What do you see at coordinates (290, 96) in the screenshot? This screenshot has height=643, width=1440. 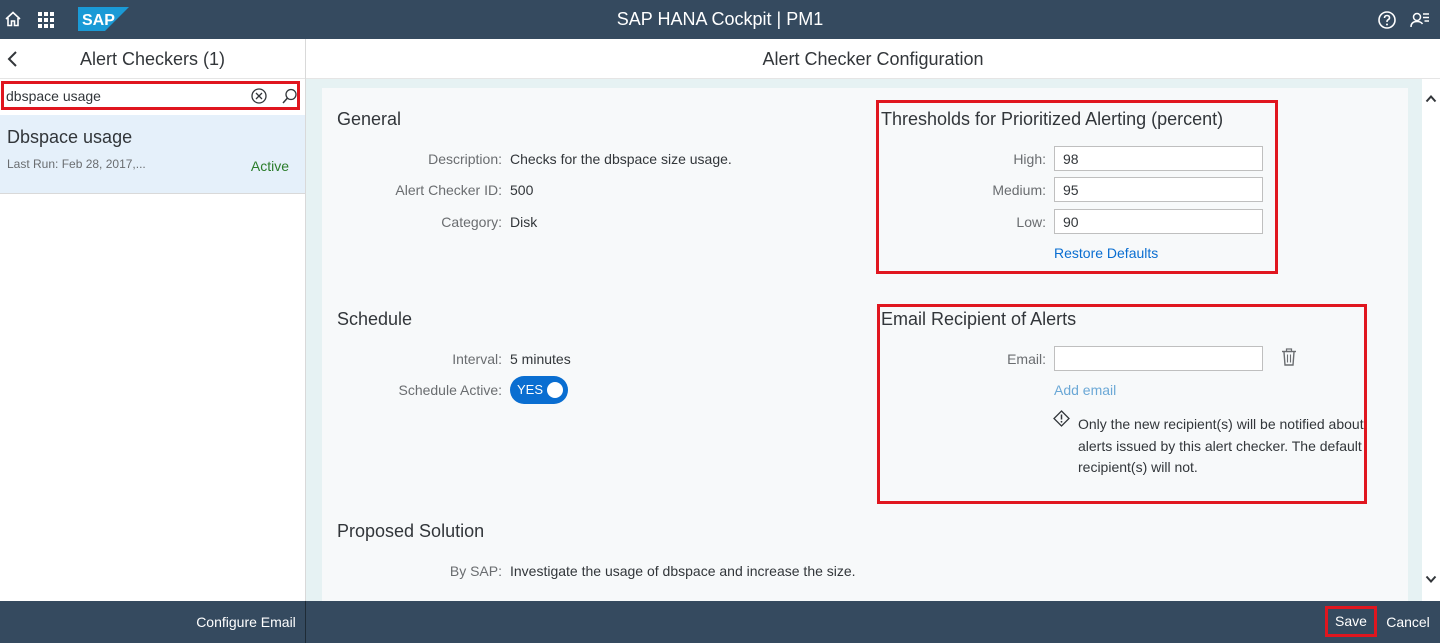 I see `search-icon` at bounding box center [290, 96].